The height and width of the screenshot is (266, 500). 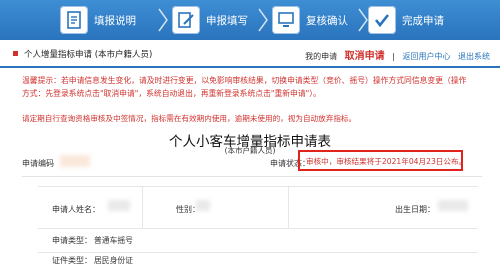 What do you see at coordinates (327, 20) in the screenshot?
I see `step-label: 复核确认` at bounding box center [327, 20].